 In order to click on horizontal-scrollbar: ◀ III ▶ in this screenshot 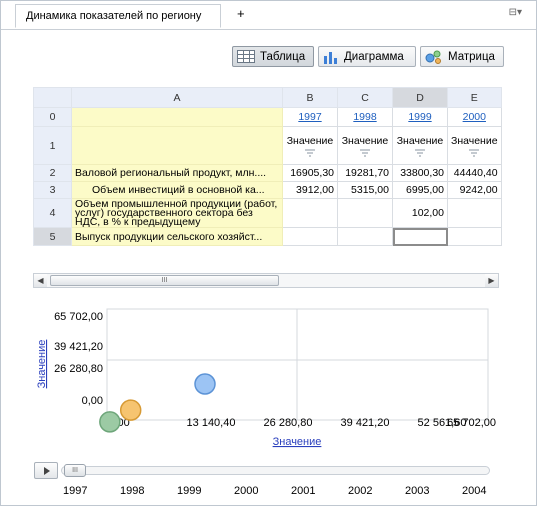, I will do `click(266, 280)`.